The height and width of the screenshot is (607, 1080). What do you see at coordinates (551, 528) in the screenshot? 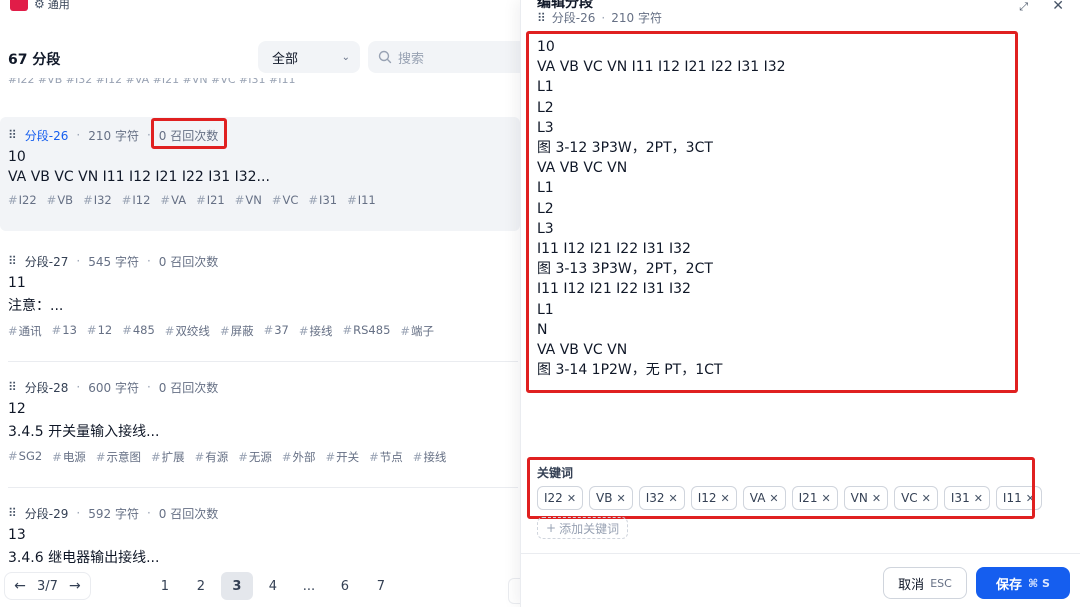
I see `plus-icon: +` at bounding box center [551, 528].